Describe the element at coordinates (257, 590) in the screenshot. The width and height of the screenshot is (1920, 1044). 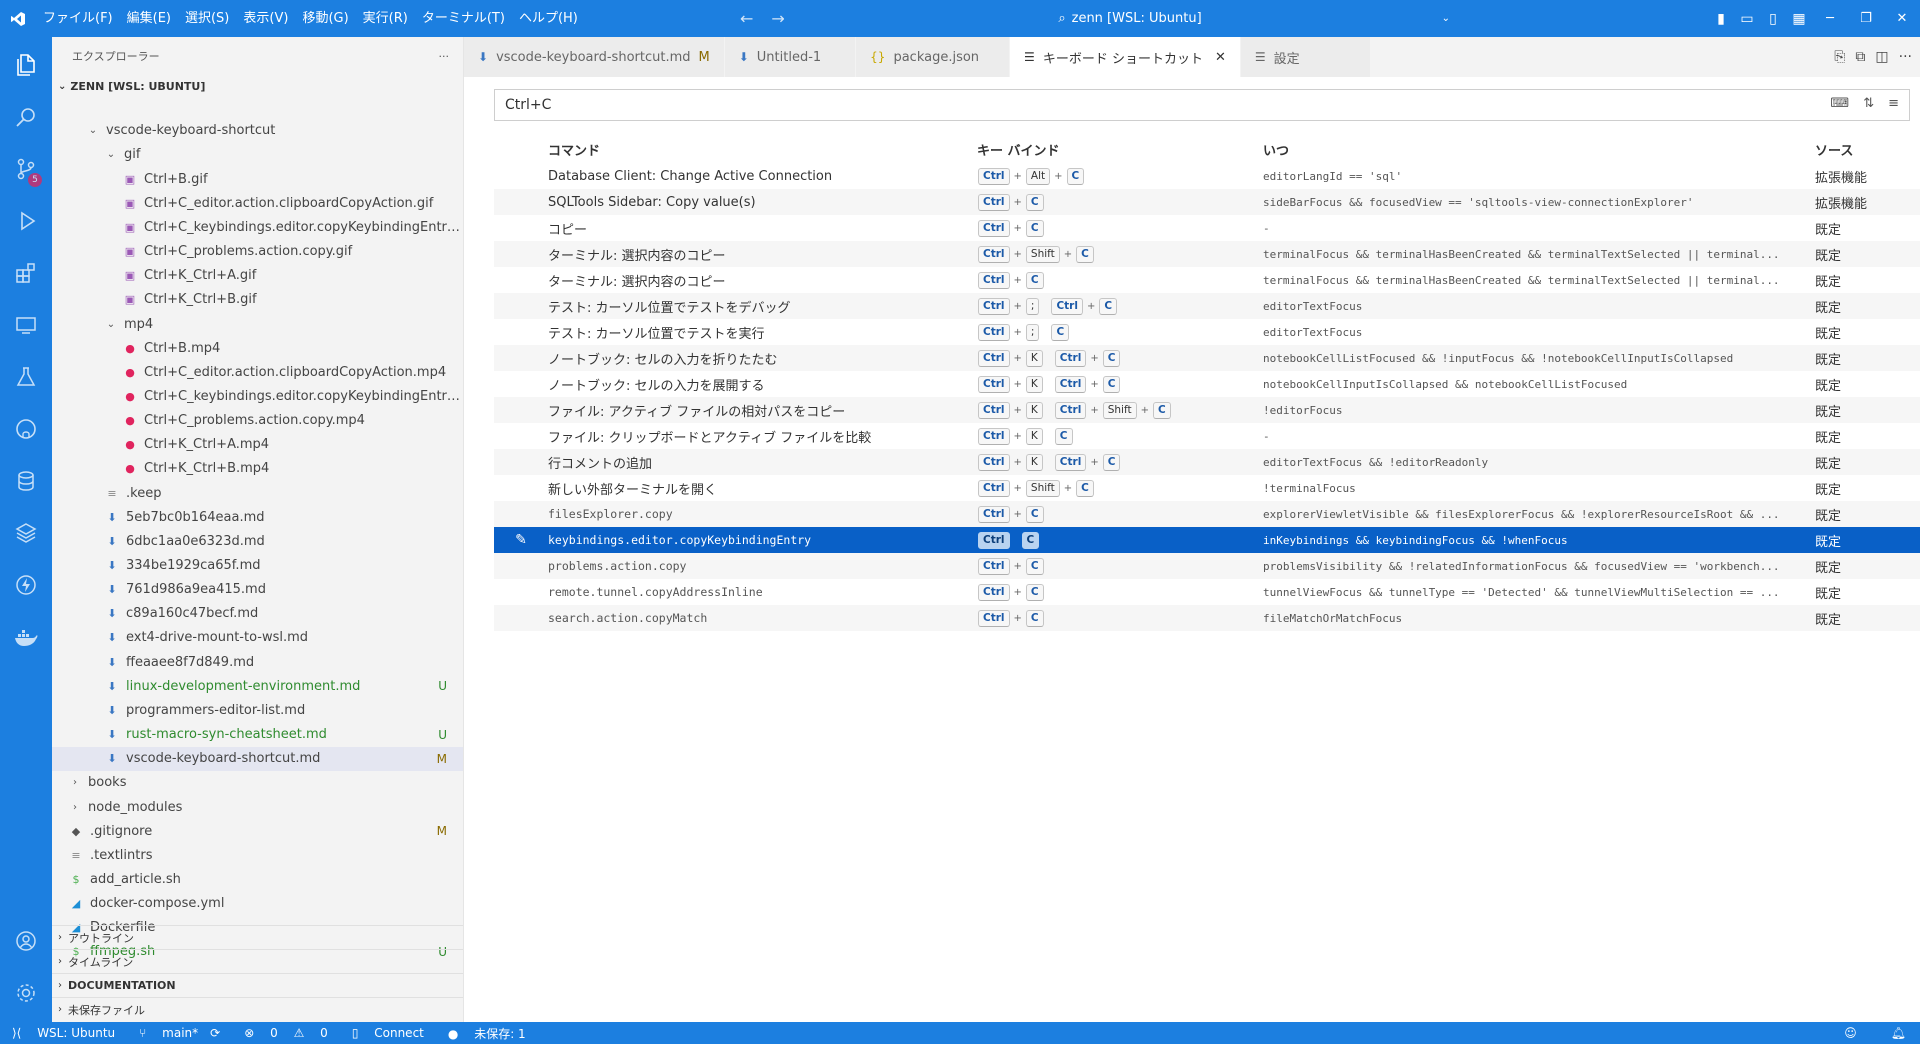
I see `tree-file: ⬇ 761d986a9ea415.md` at that location.